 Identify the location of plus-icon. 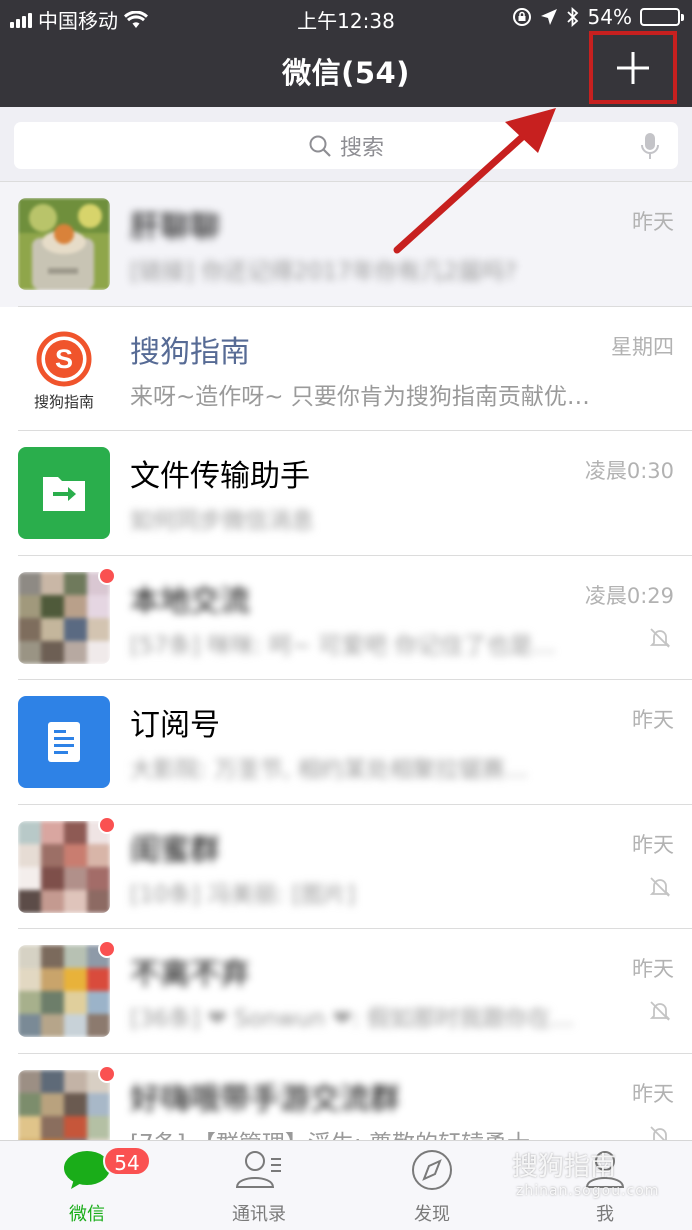
(633, 67).